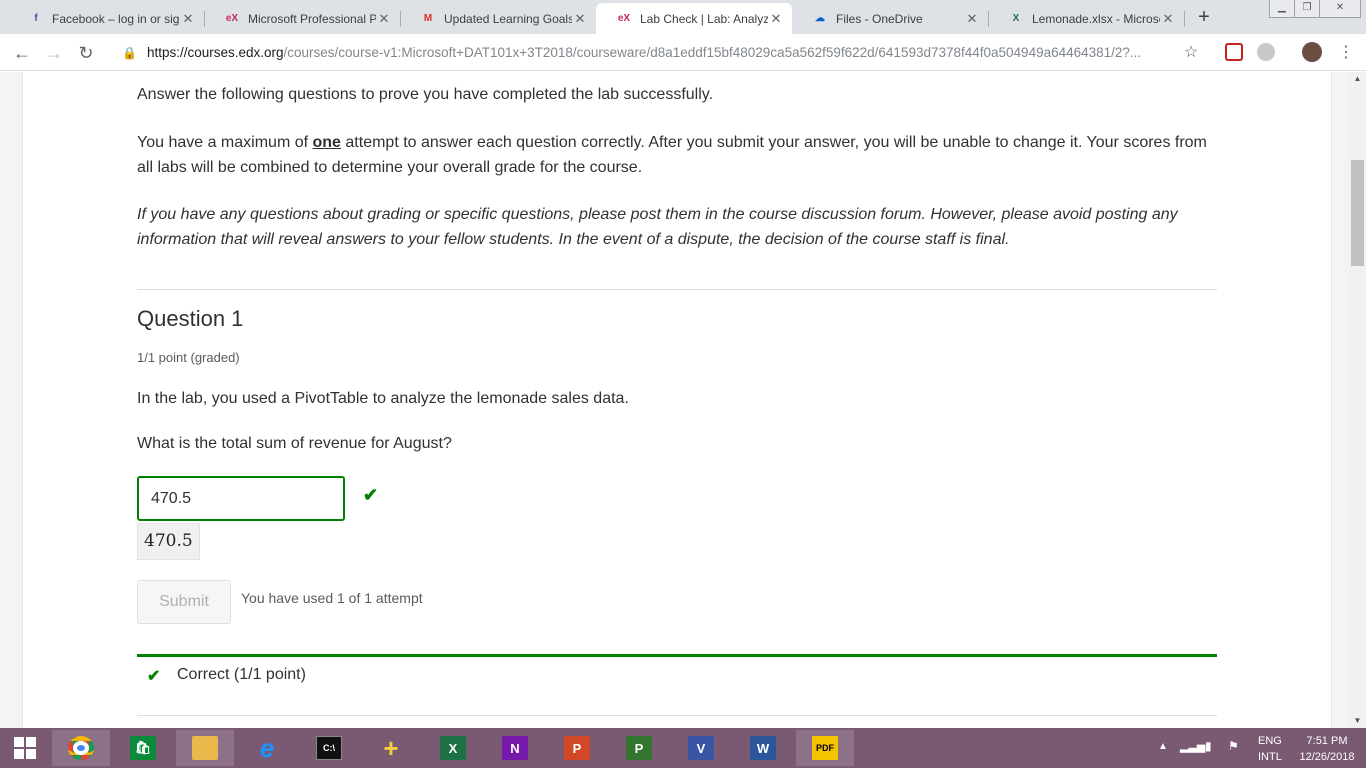 This screenshot has width=1366, height=781. Describe the element at coordinates (190, 318) in the screenshot. I see `question-title: Question 1` at that location.